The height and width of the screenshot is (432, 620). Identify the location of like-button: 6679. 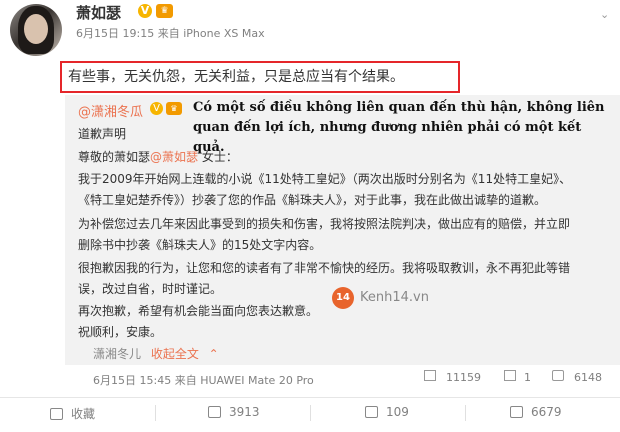
(536, 412).